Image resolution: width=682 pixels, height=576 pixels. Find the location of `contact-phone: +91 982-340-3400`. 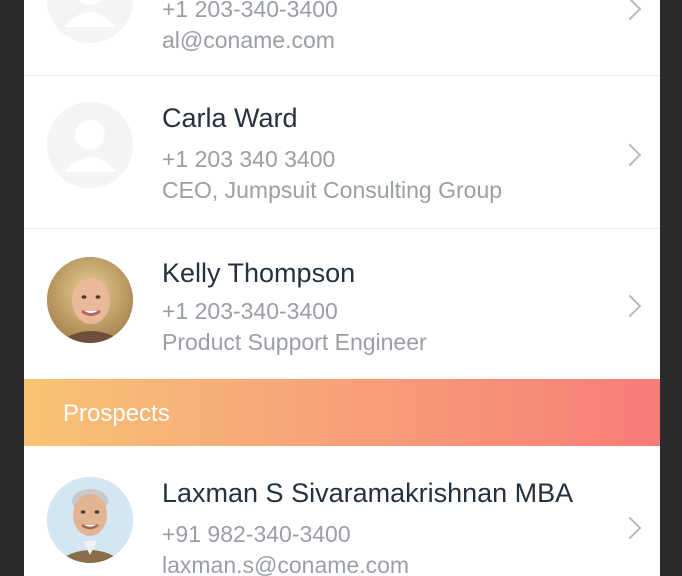

contact-phone: +91 982-340-3400 is located at coordinates (256, 534).